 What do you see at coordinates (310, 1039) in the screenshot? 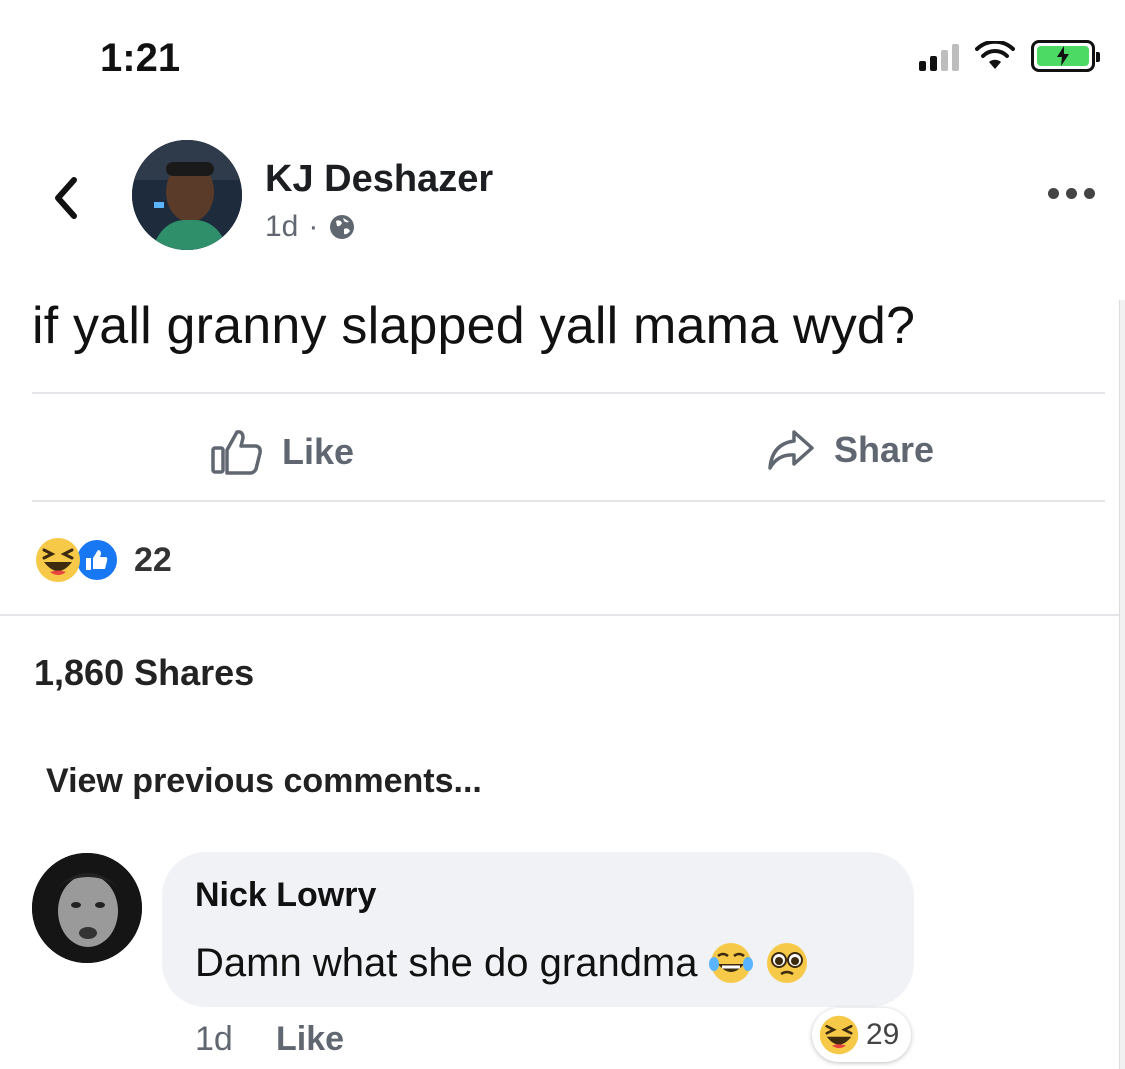
I see `comment-like-button: Like` at bounding box center [310, 1039].